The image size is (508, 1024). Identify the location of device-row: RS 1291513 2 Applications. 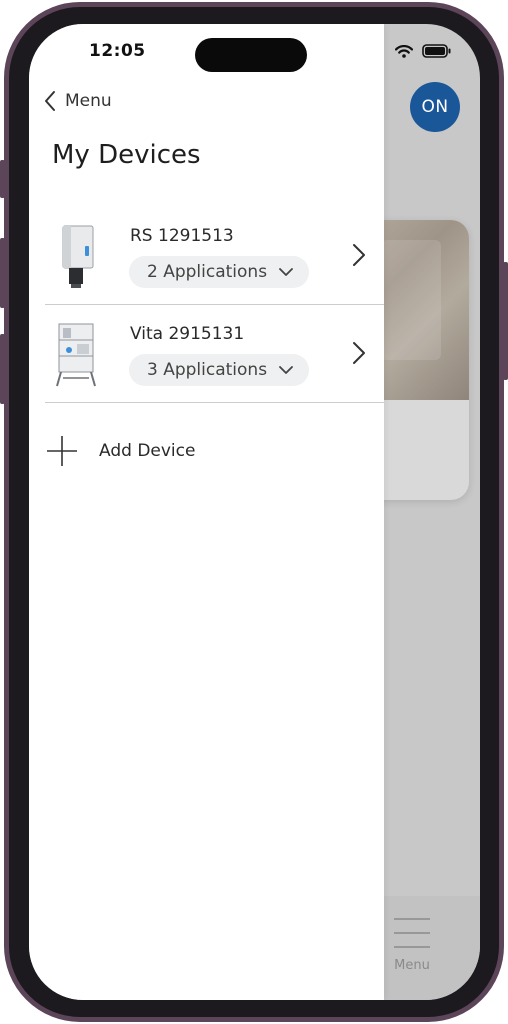
(214, 256).